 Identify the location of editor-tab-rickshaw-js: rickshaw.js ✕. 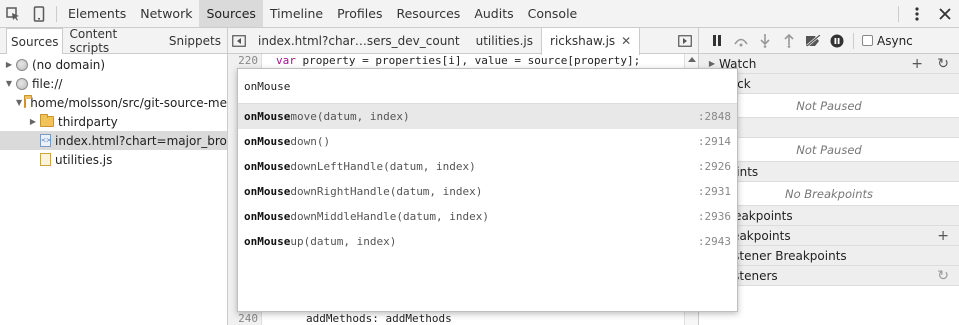
(591, 41).